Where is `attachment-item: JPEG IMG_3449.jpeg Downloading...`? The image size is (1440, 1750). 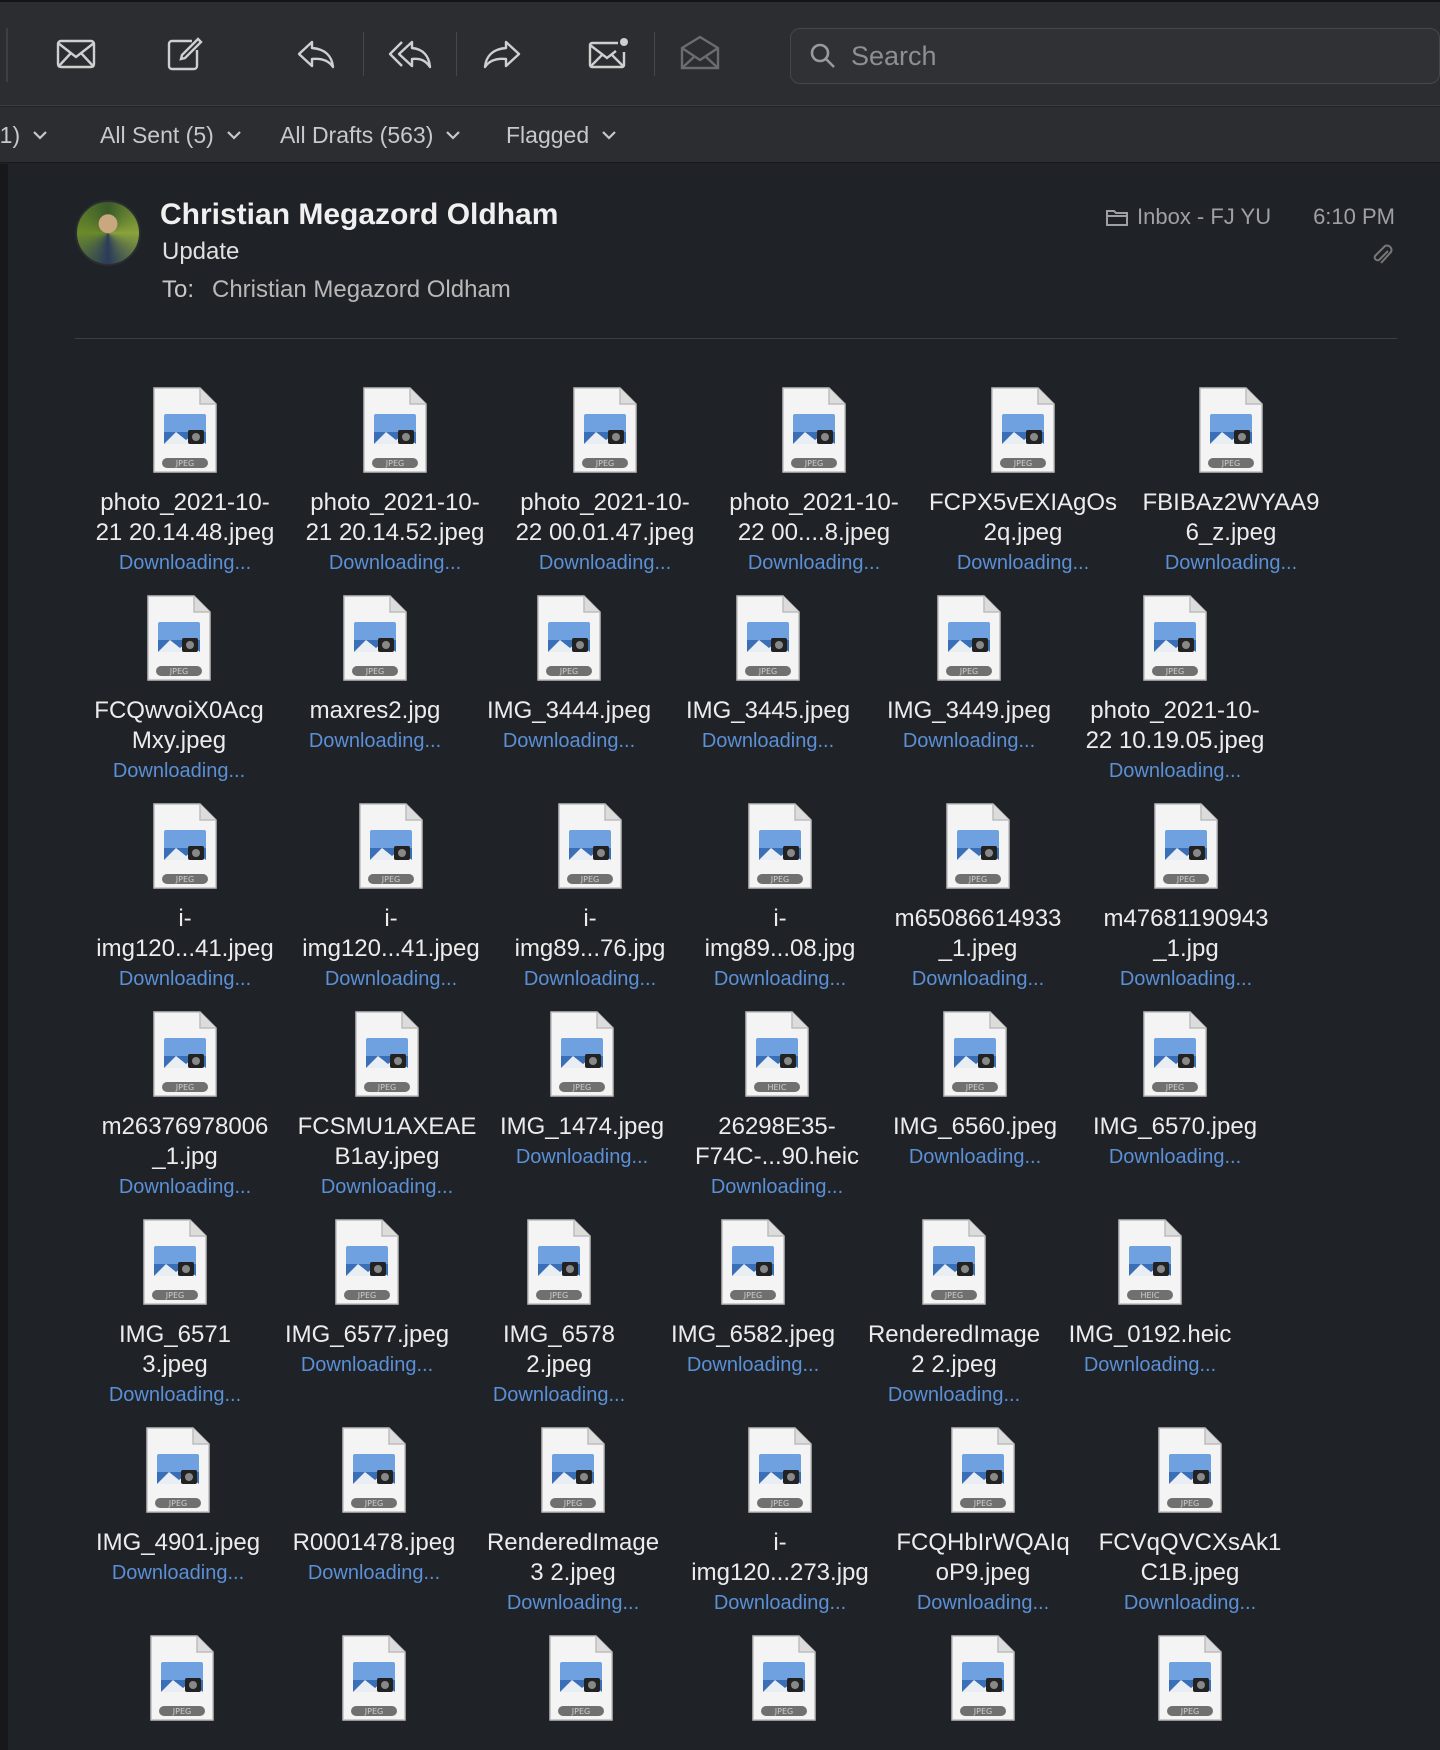 attachment-item: JPEG IMG_3449.jpeg Downloading... is located at coordinates (969, 675).